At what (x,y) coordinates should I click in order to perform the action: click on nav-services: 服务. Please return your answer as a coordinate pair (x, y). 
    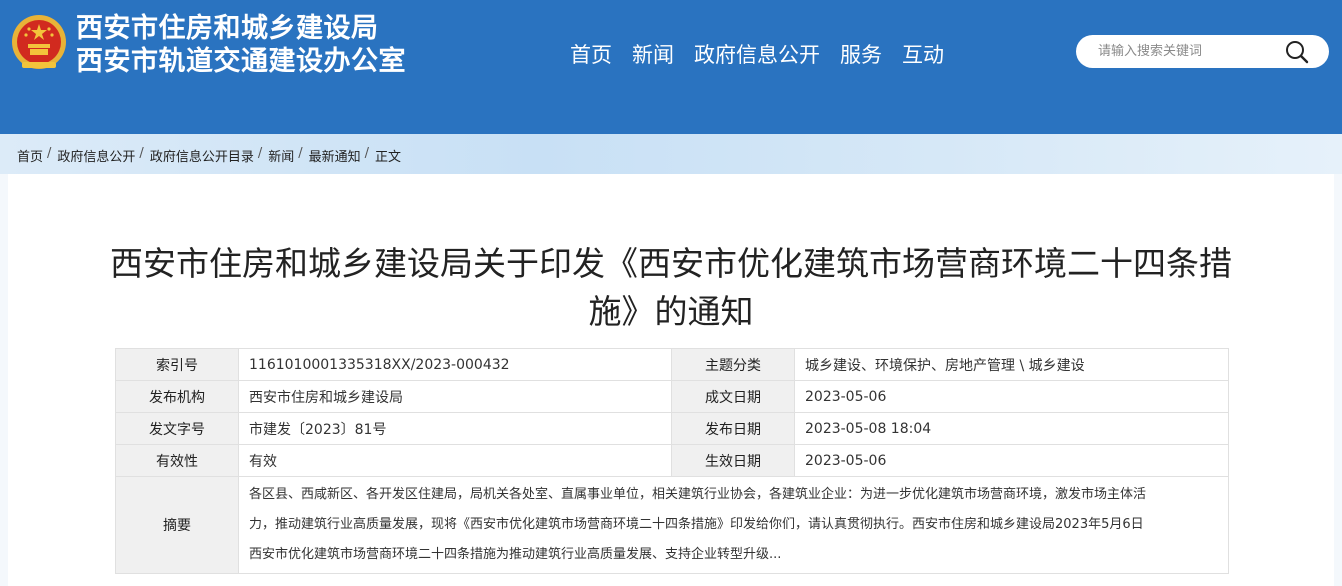
    Looking at the image, I should click on (861, 55).